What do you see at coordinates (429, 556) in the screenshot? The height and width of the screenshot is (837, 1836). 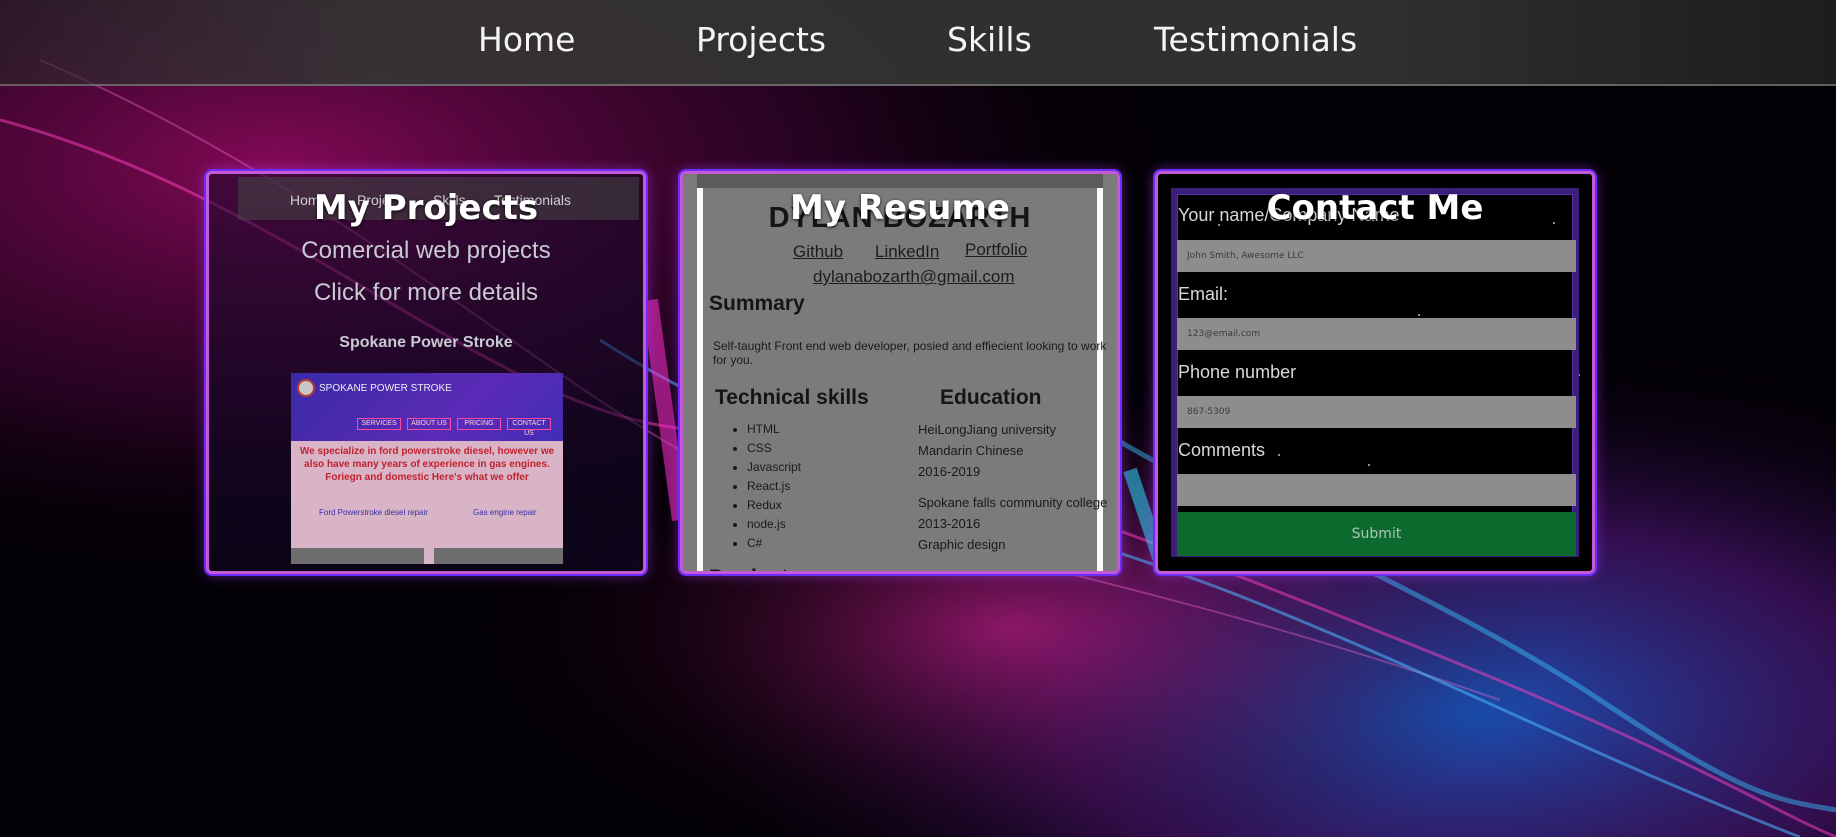 I see `site-thumbnail-gap` at bounding box center [429, 556].